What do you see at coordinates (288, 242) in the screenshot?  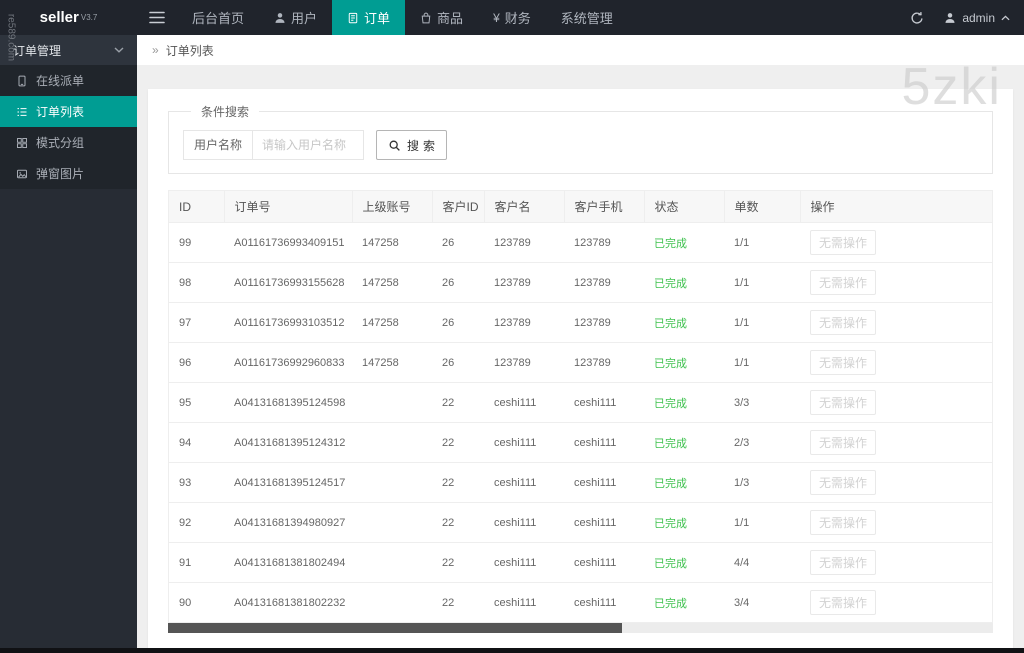 I see `cell-order-no: A01161736993409151` at bounding box center [288, 242].